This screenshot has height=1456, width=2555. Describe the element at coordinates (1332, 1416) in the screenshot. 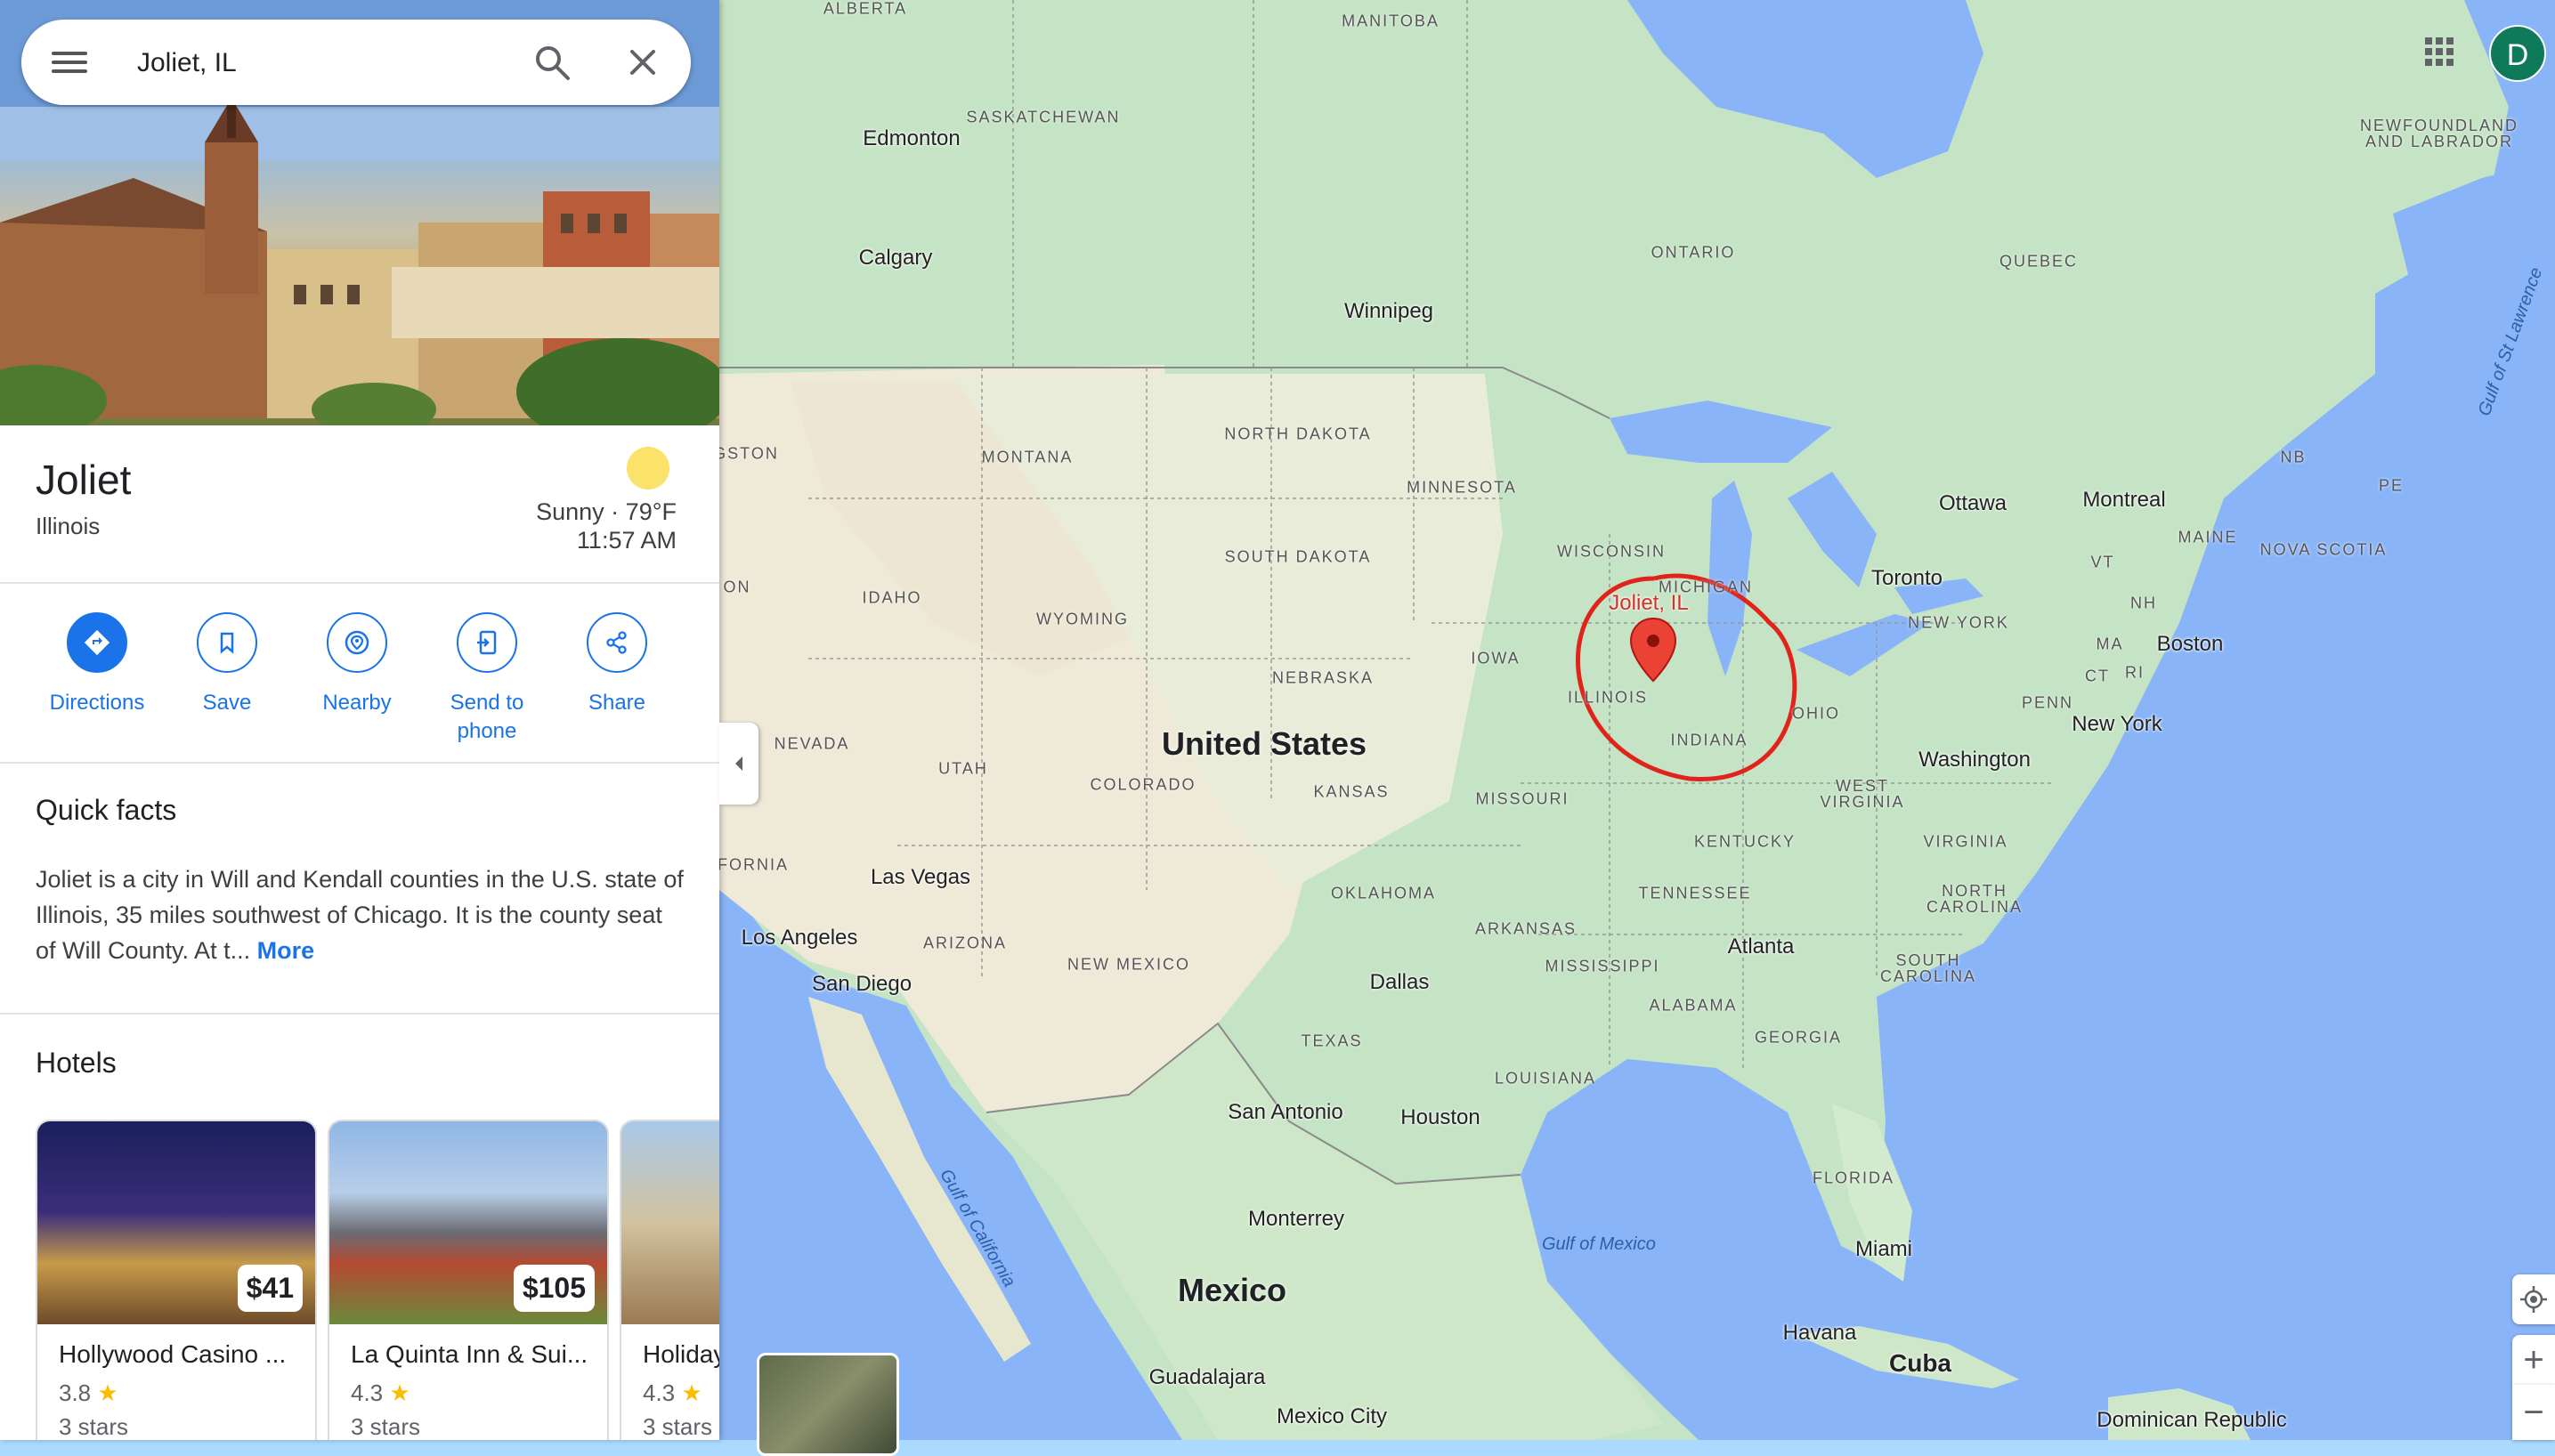

I see `city-label: Mexico City` at that location.